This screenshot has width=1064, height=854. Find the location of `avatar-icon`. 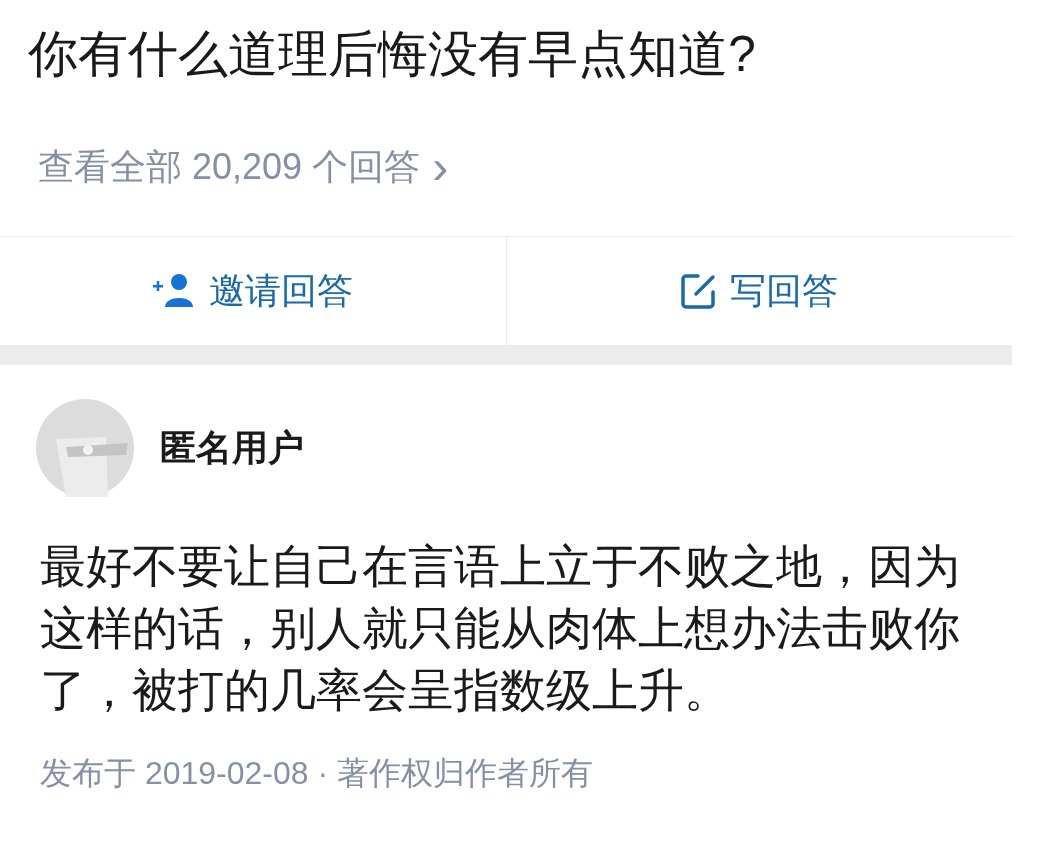

avatar-icon is located at coordinates (85, 448).